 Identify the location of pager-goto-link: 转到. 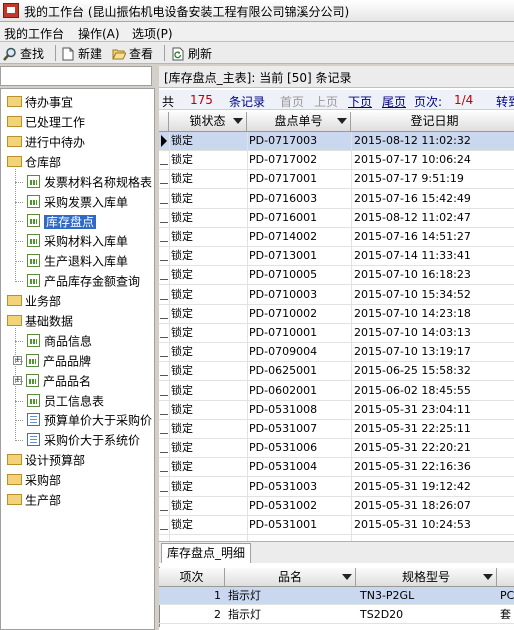
(505, 101).